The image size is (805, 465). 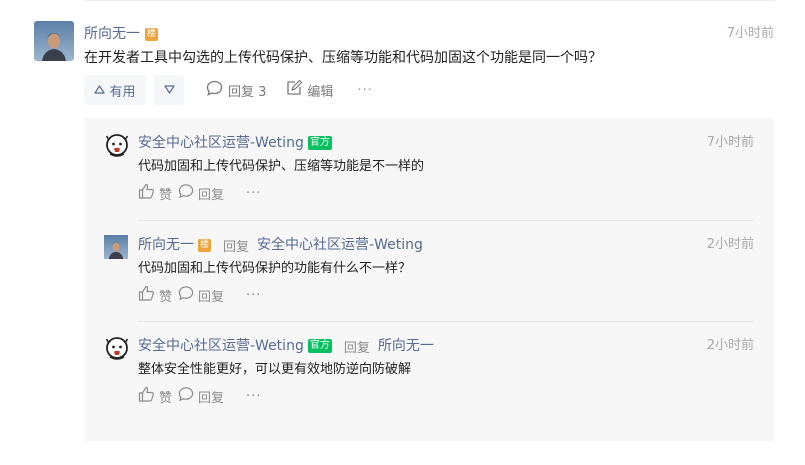 I want to click on thumb-down-icon, so click(x=169, y=90).